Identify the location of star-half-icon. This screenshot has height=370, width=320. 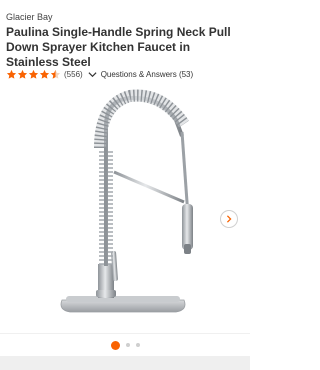
(55, 74).